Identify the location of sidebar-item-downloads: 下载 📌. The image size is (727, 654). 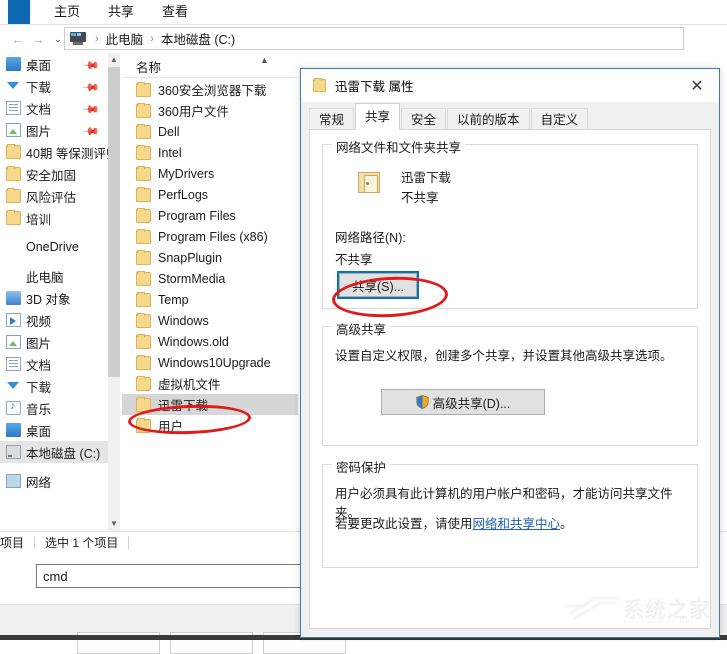
(54, 86).